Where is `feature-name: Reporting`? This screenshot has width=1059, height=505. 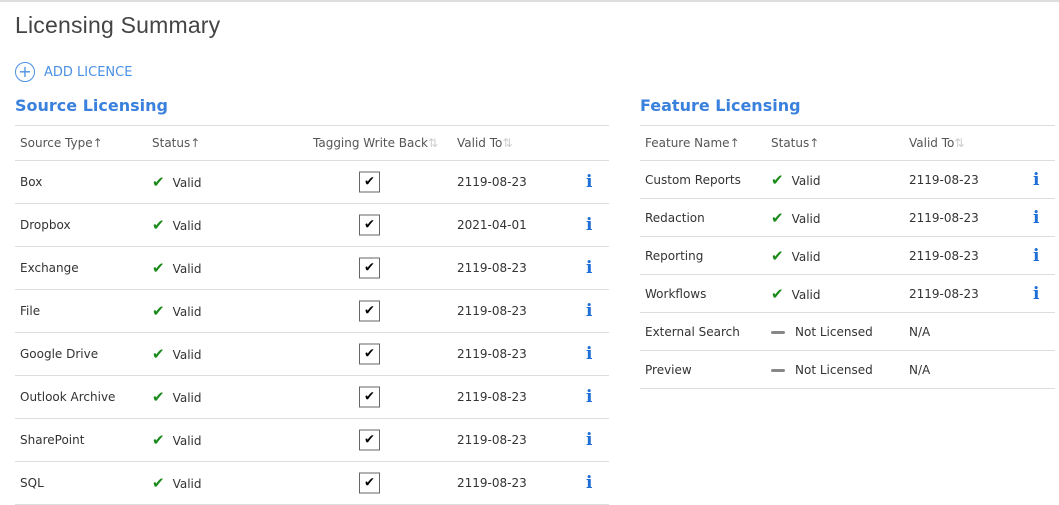
feature-name: Reporting is located at coordinates (674, 255).